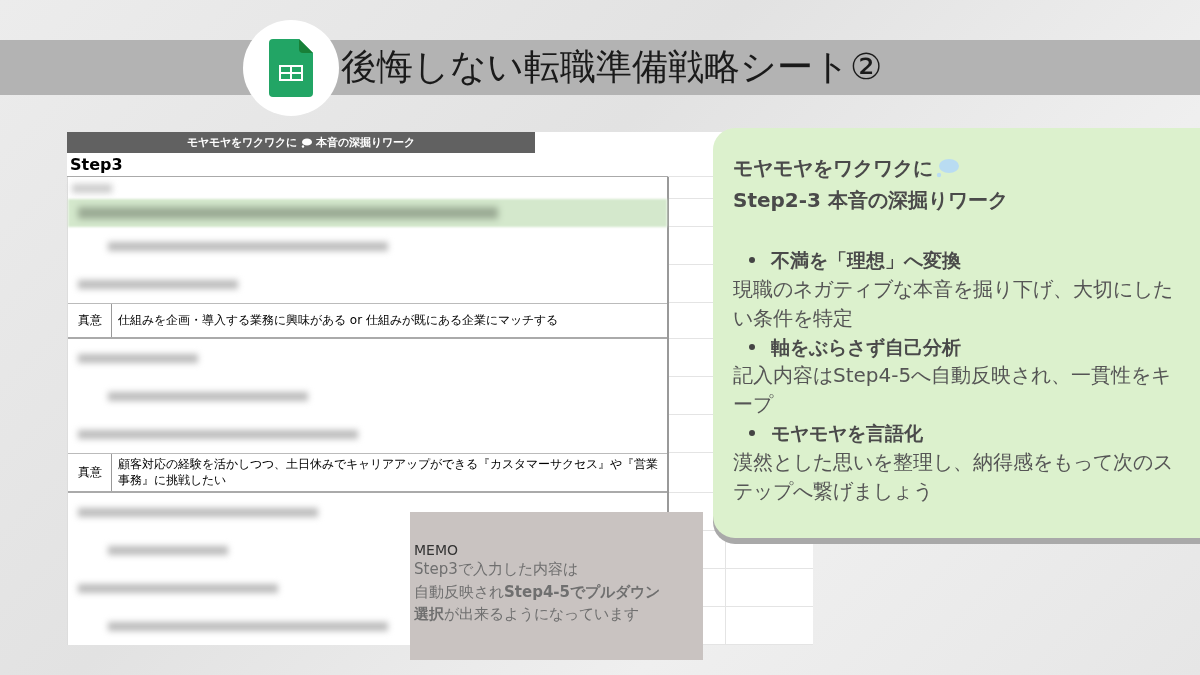 The image size is (1200, 675). Describe the element at coordinates (496, 569) in the screenshot. I see `memo-text: Step3で入力した内容は` at that location.